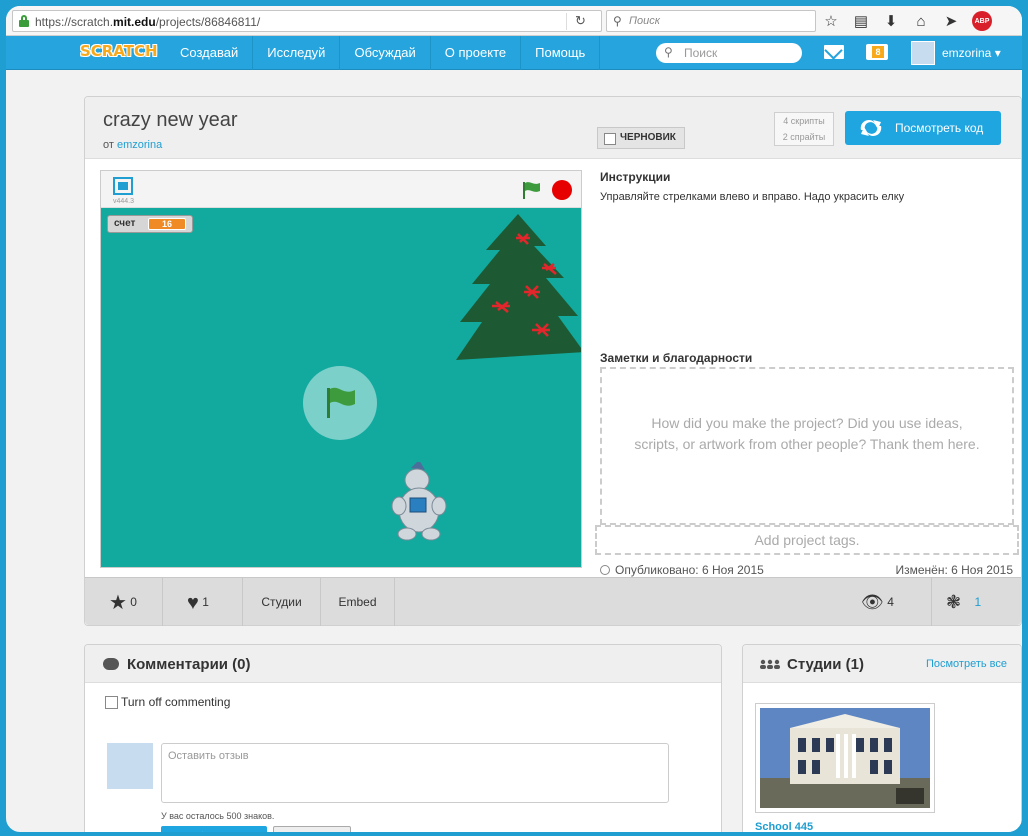 The image size is (1028, 836). I want to click on studios-header: Студии (1) Посмотреть все, so click(882, 664).